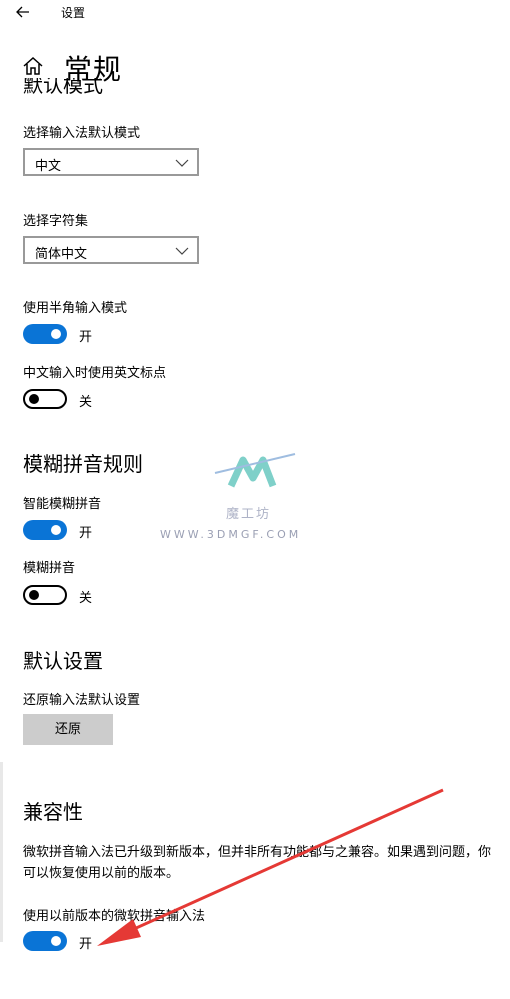  Describe the element at coordinates (1, 852) in the screenshot. I see `divider` at that location.